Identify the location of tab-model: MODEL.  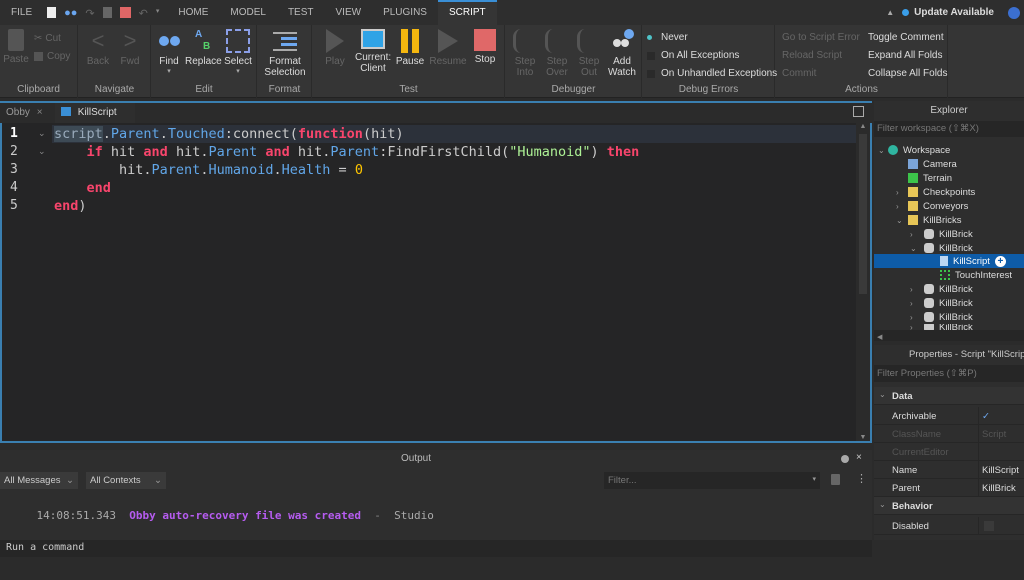
(248, 12).